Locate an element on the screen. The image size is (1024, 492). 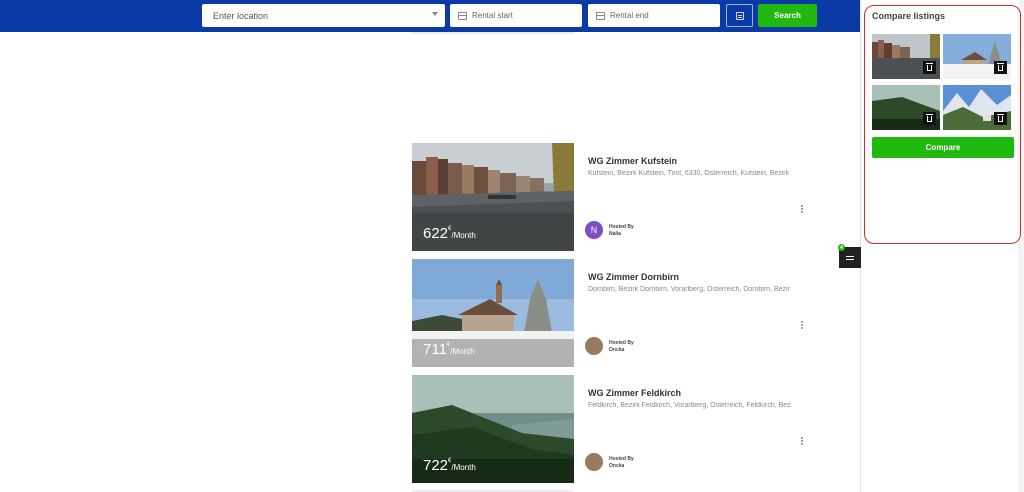
previous-listing-edge is located at coordinates (493, 33).